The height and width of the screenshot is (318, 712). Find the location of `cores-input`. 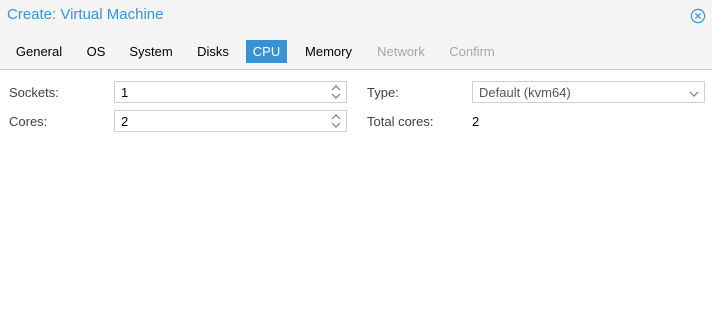

cores-input is located at coordinates (230, 121).